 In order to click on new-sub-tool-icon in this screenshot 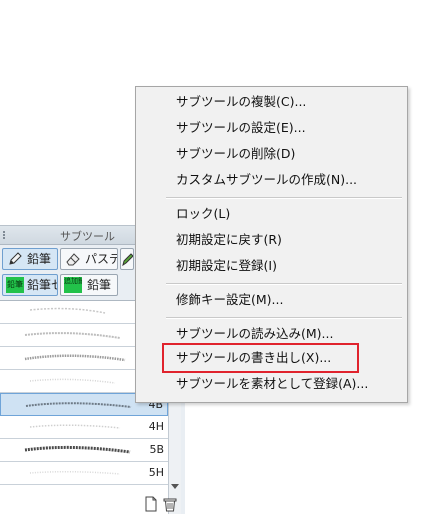, I will do `click(151, 504)`.